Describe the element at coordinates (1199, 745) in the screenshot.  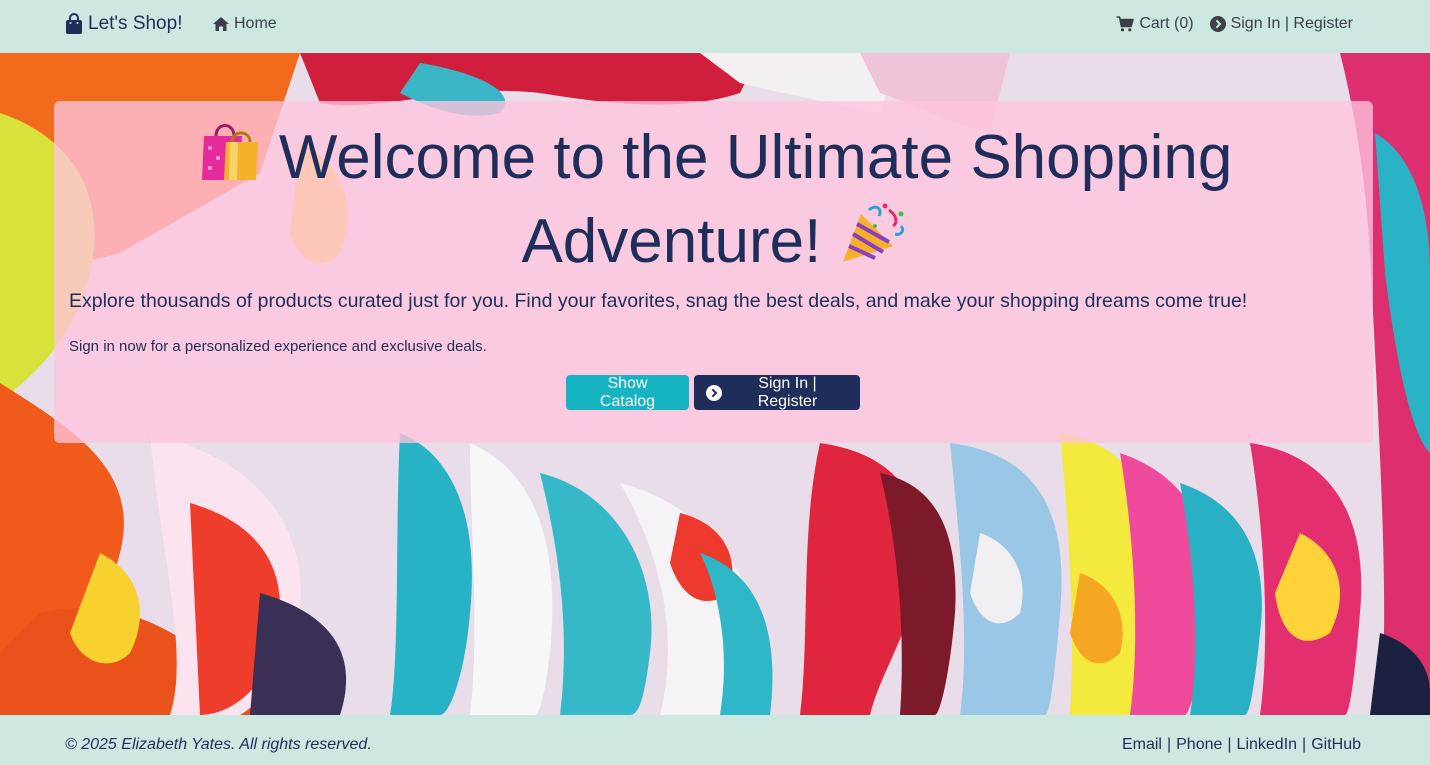
I see `footer-link-phone: Phone` at that location.